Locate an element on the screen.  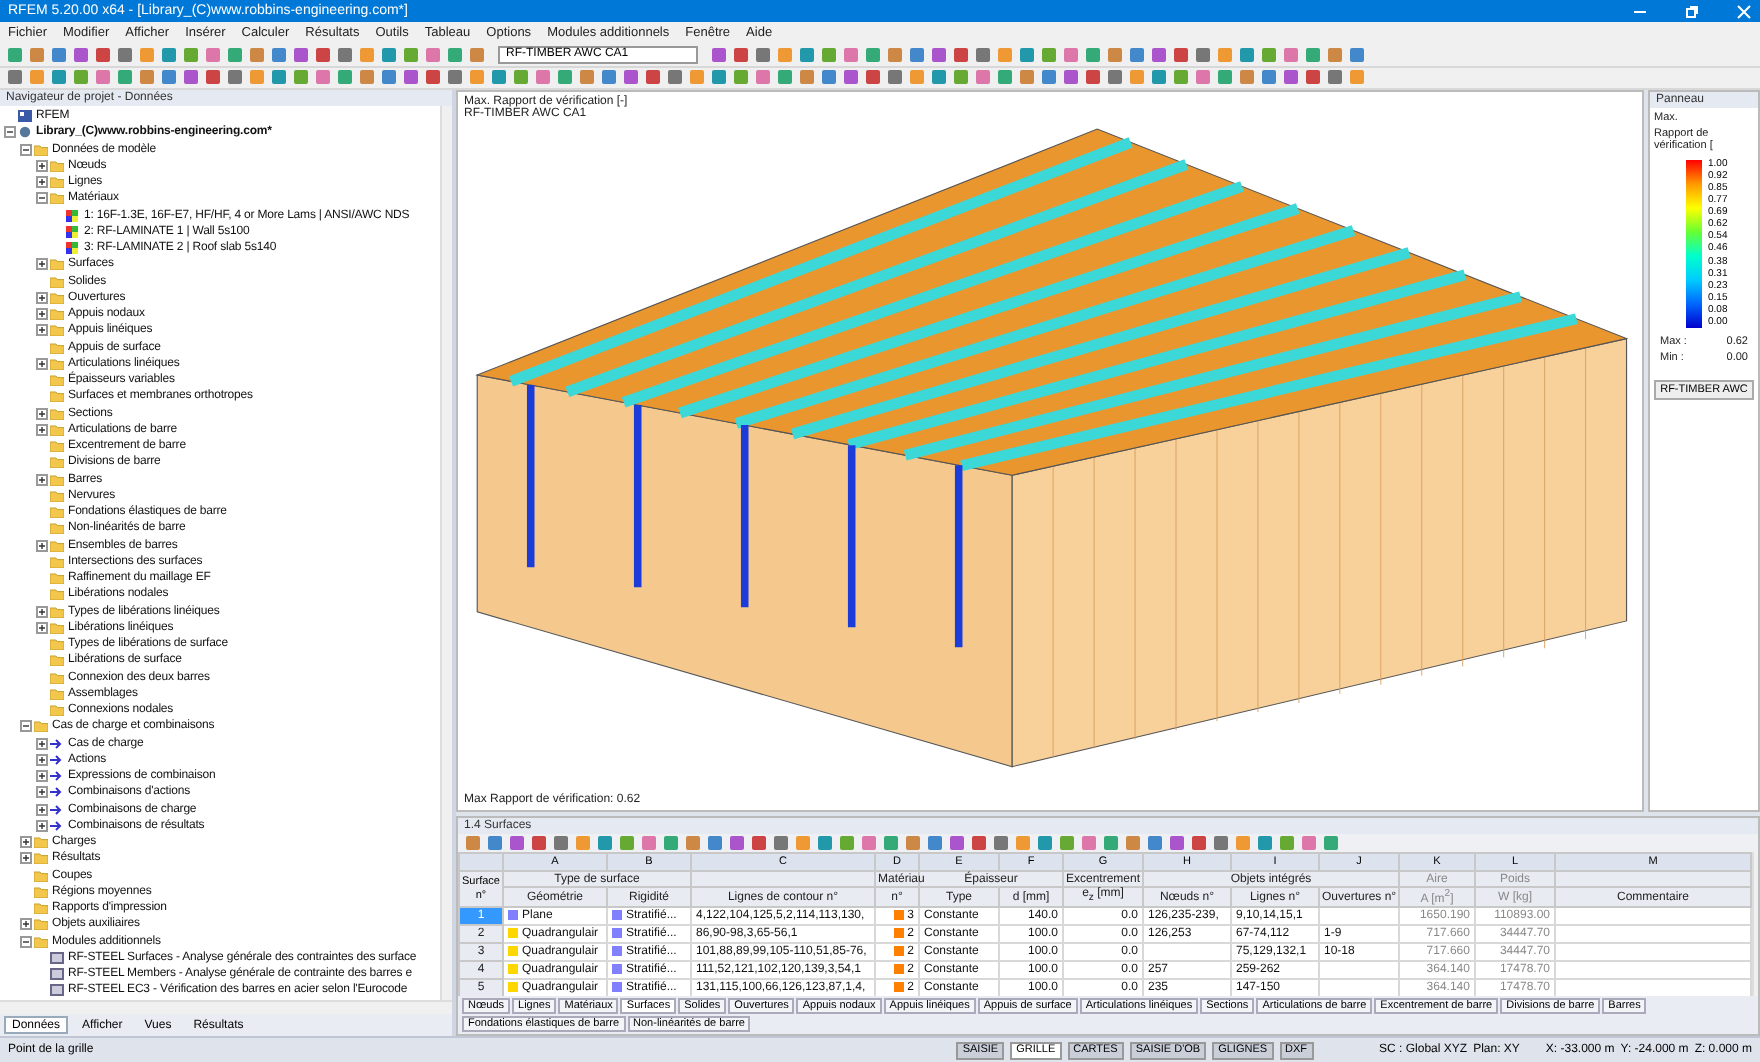
restore-icon is located at coordinates (1692, 11).